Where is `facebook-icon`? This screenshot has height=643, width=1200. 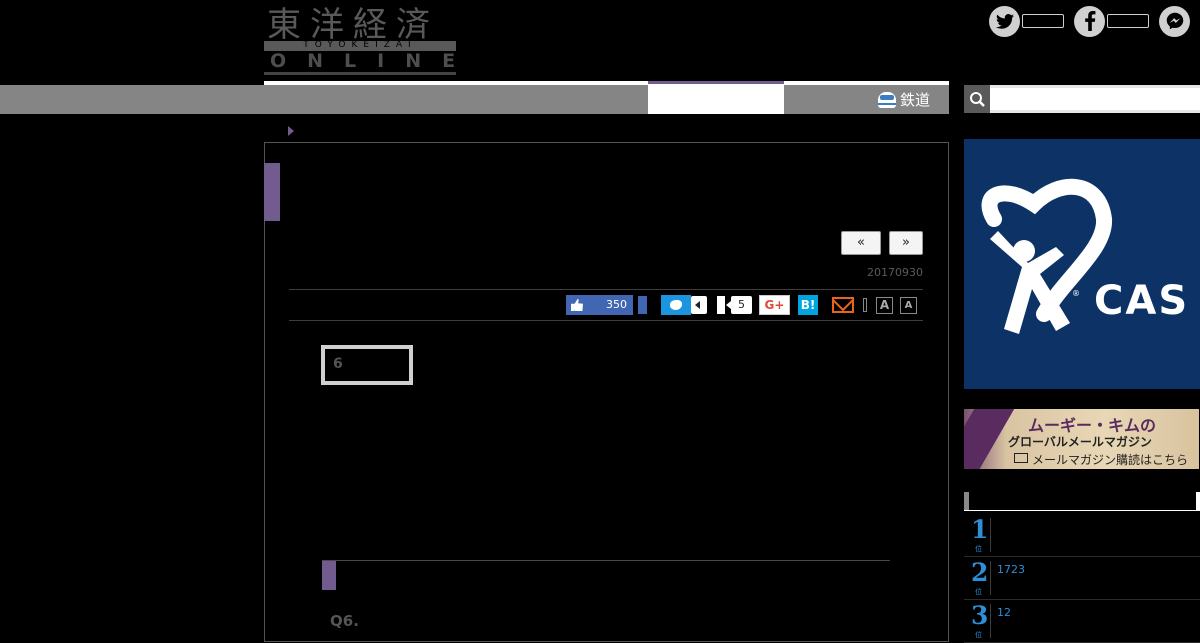
facebook-icon is located at coordinates (1089, 21).